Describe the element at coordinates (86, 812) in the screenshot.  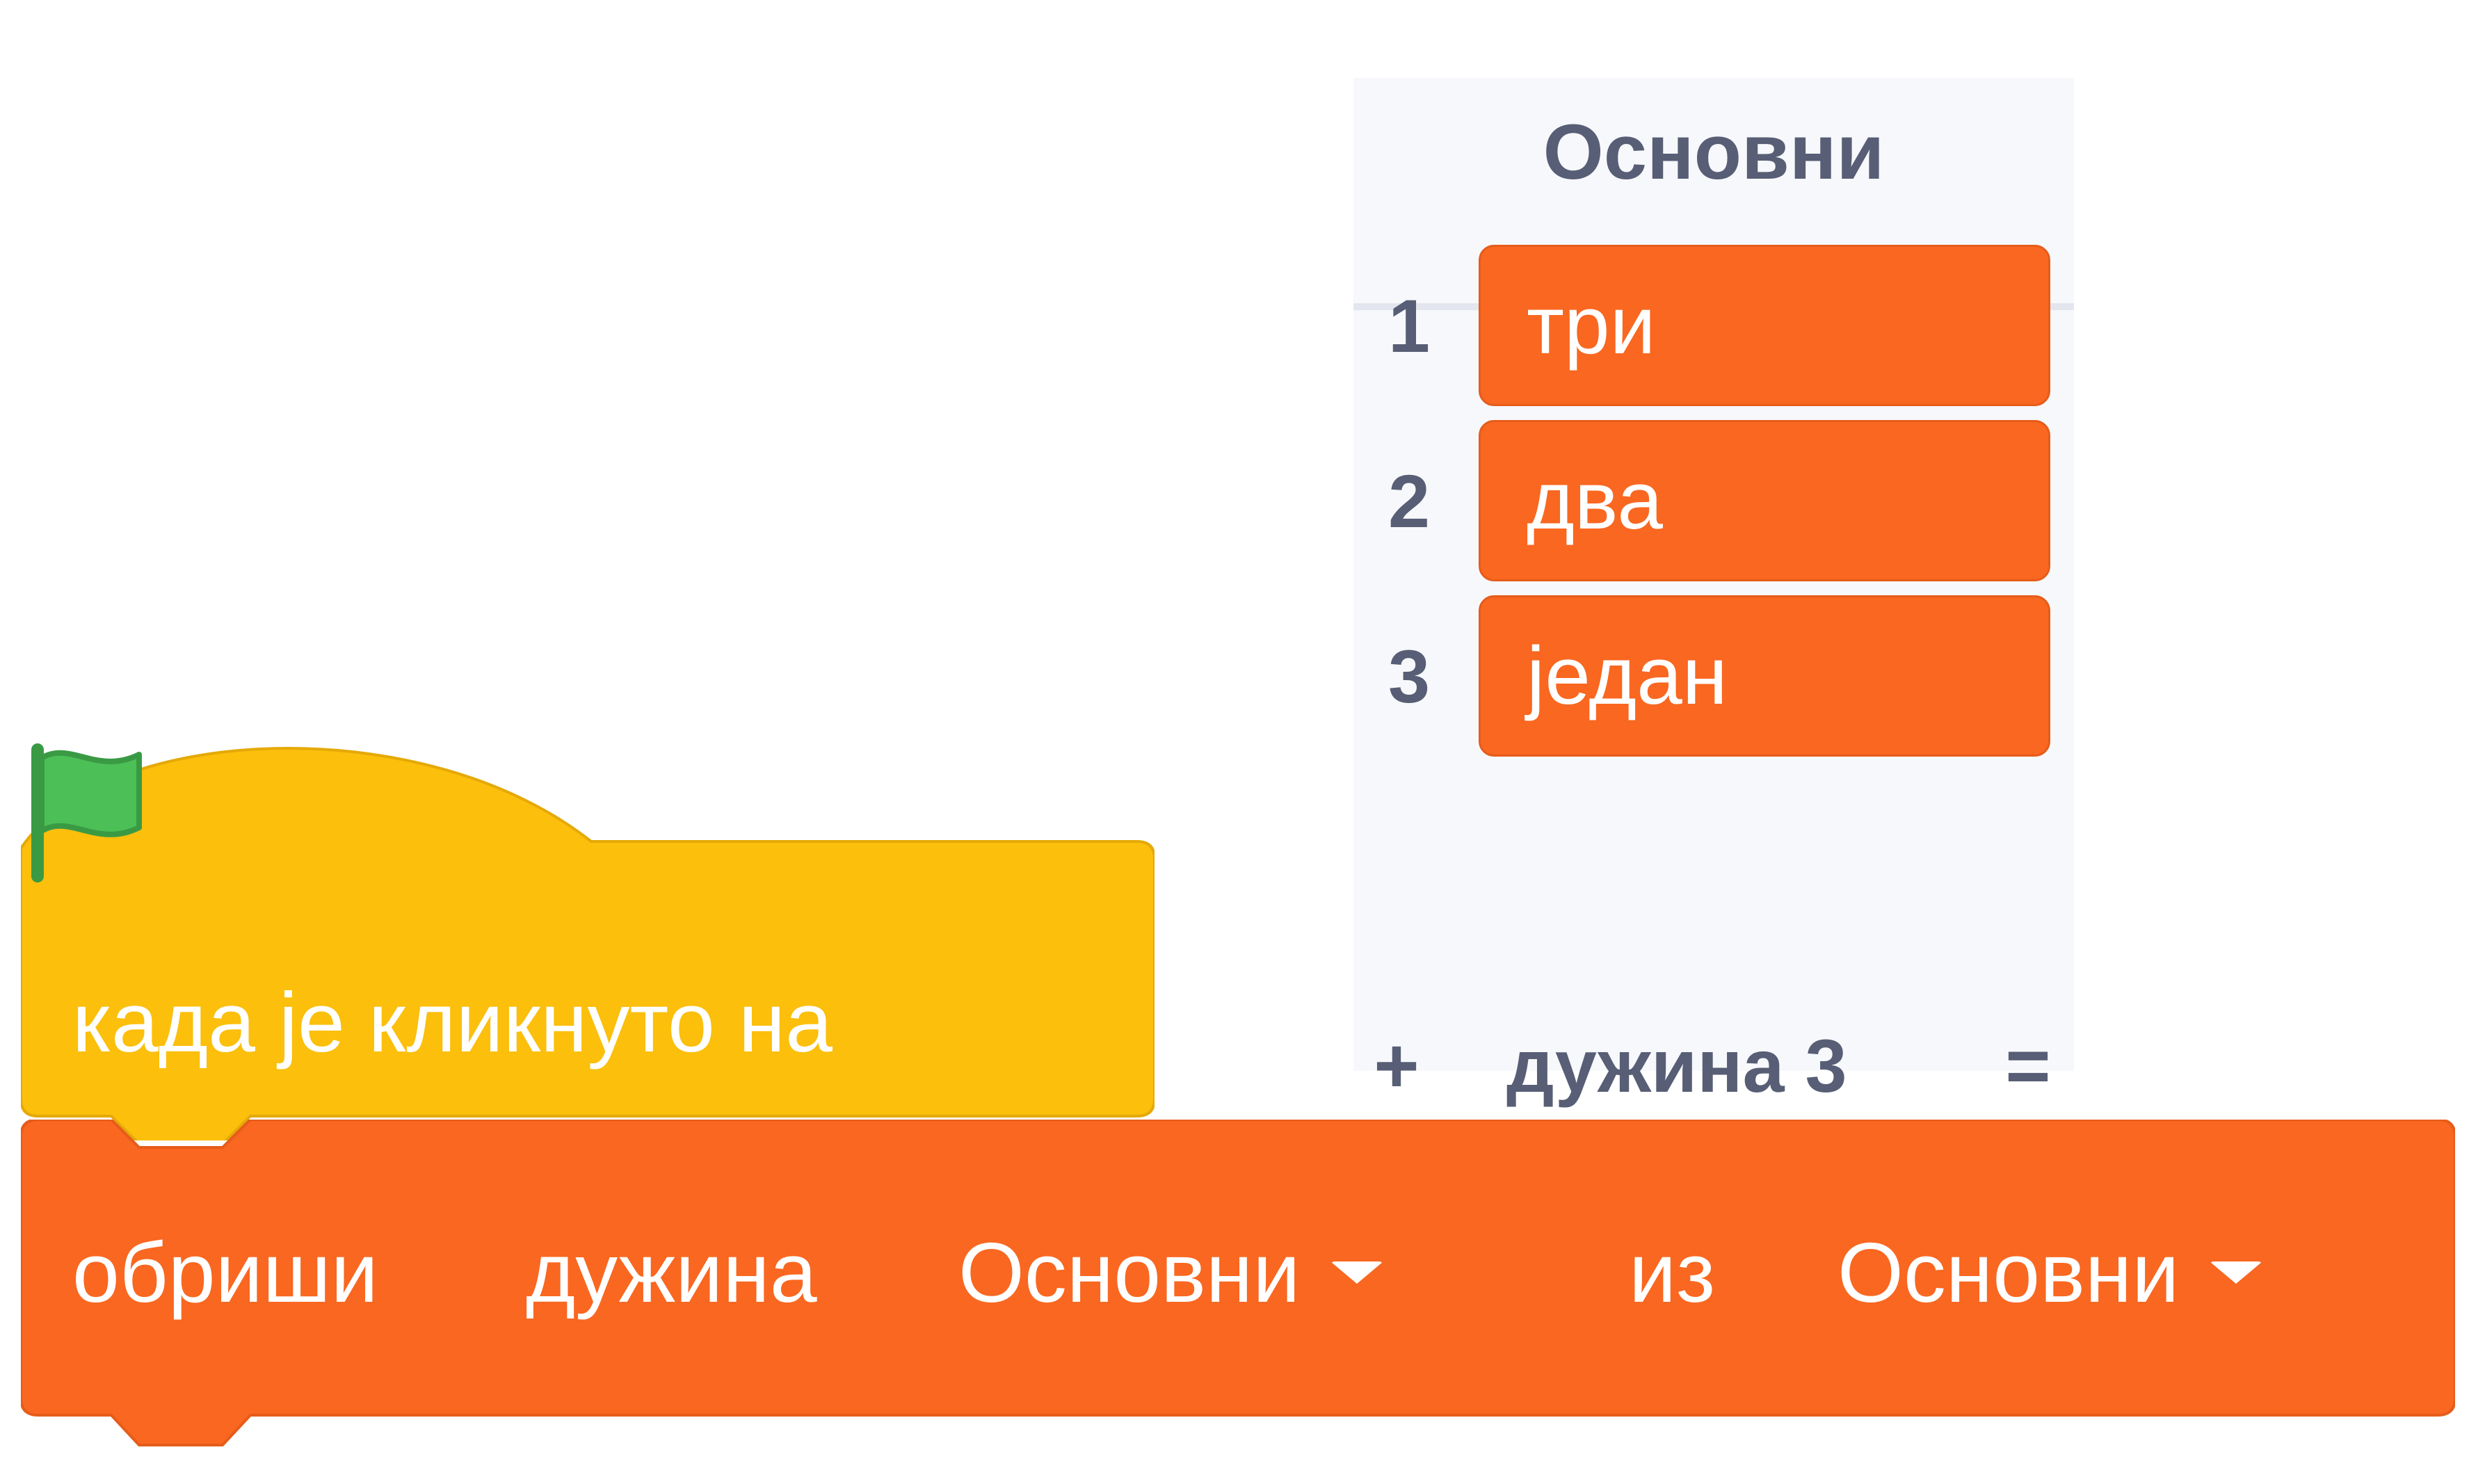
I see `green-flag-icon` at that location.